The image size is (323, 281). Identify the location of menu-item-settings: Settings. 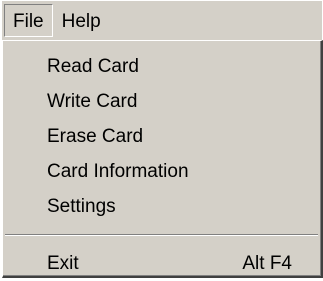
(161, 206).